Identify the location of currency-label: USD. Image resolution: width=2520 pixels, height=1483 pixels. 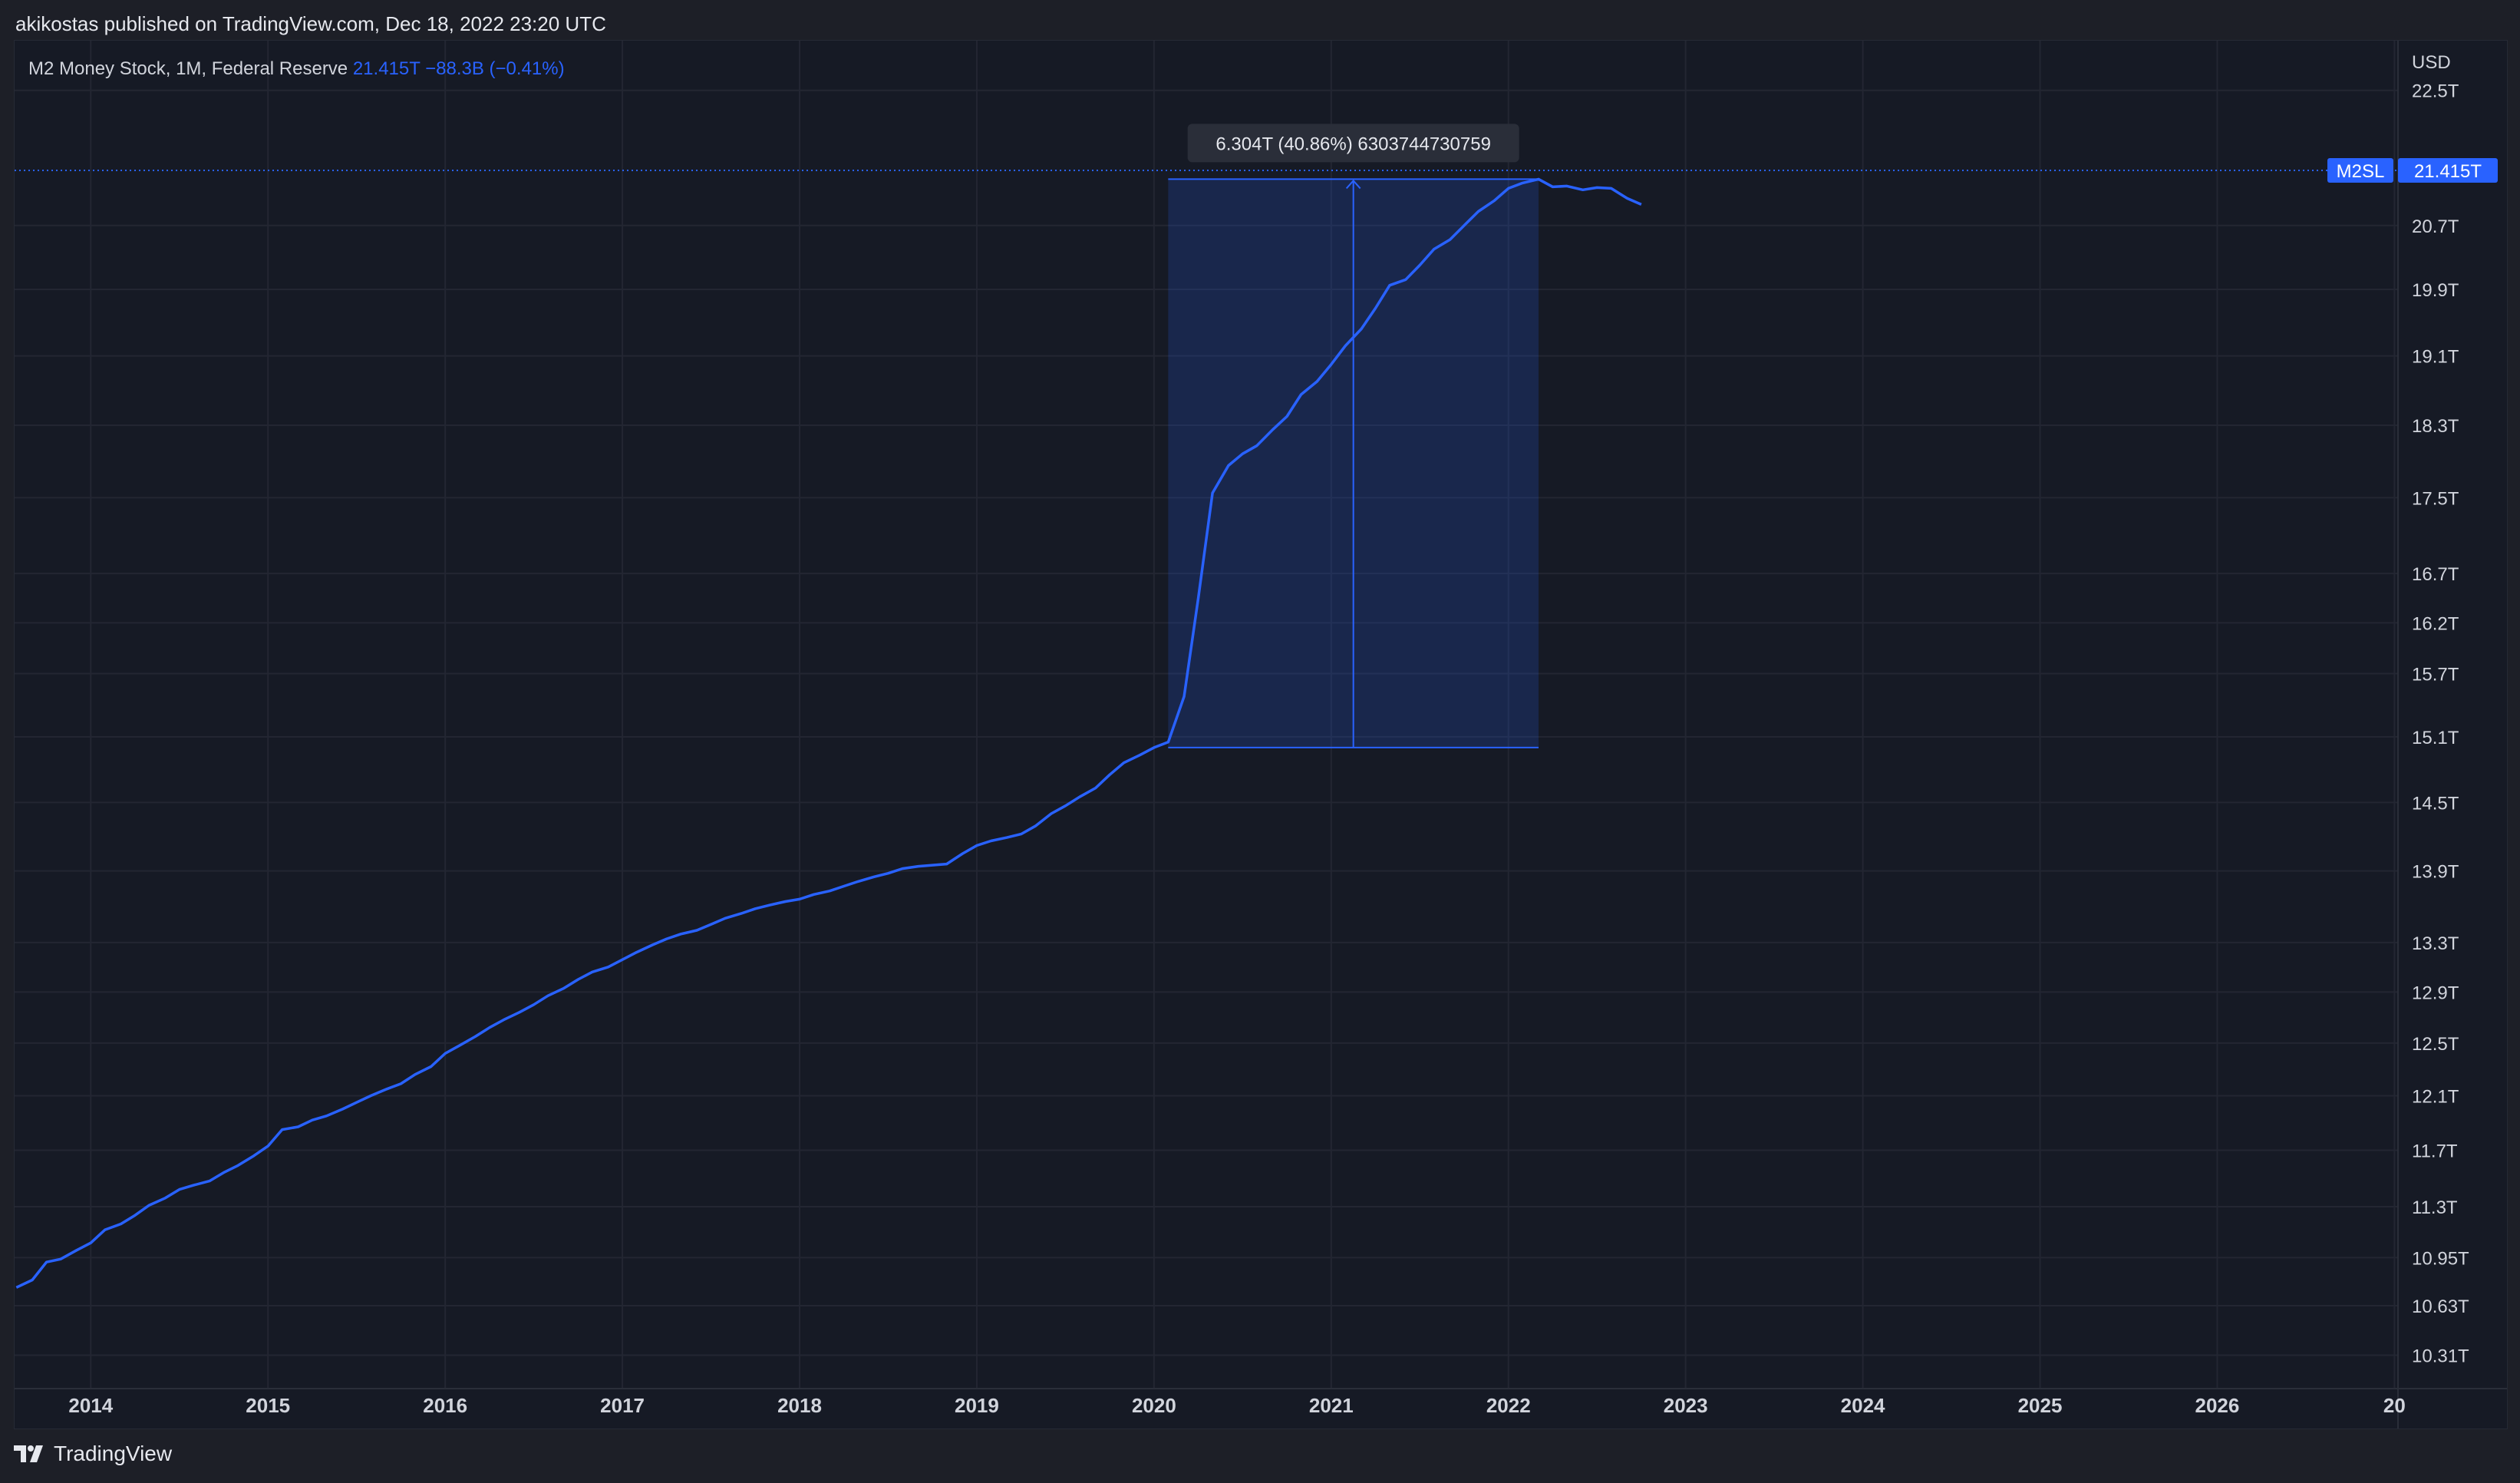
(2431, 63).